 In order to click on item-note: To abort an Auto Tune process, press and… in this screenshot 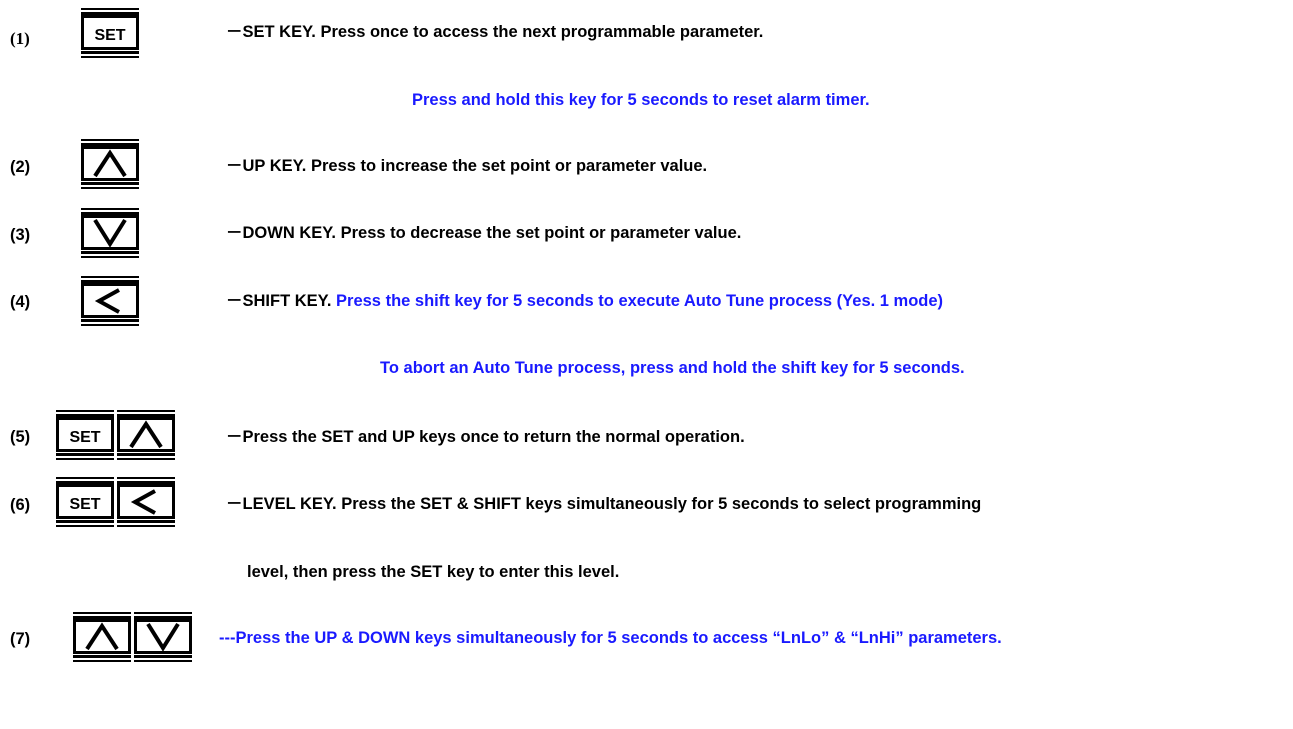, I will do `click(672, 368)`.